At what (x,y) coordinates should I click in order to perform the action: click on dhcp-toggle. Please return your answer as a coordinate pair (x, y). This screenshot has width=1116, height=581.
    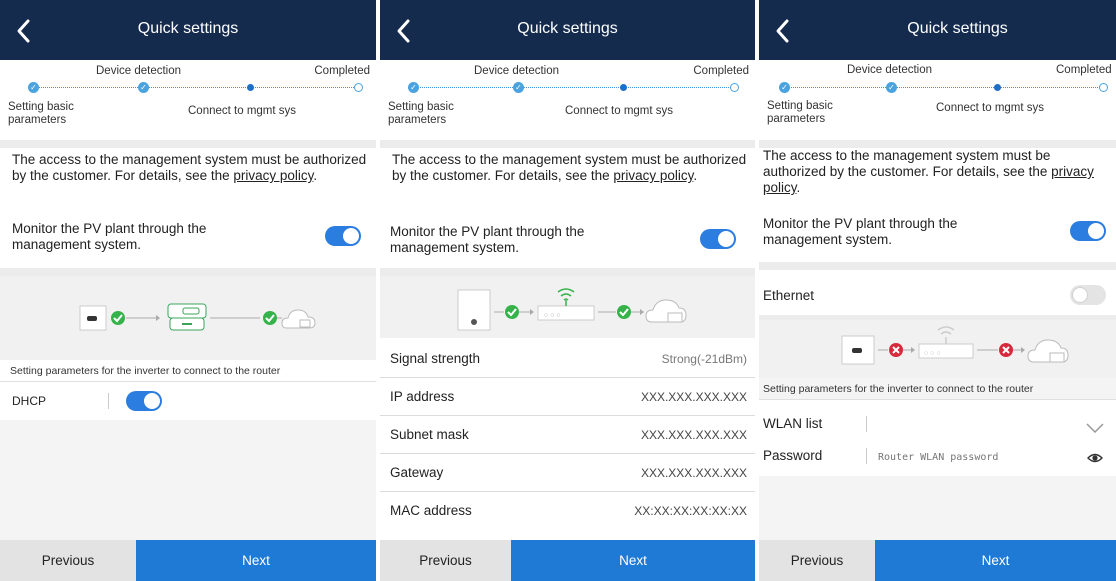
    Looking at the image, I should click on (144, 401).